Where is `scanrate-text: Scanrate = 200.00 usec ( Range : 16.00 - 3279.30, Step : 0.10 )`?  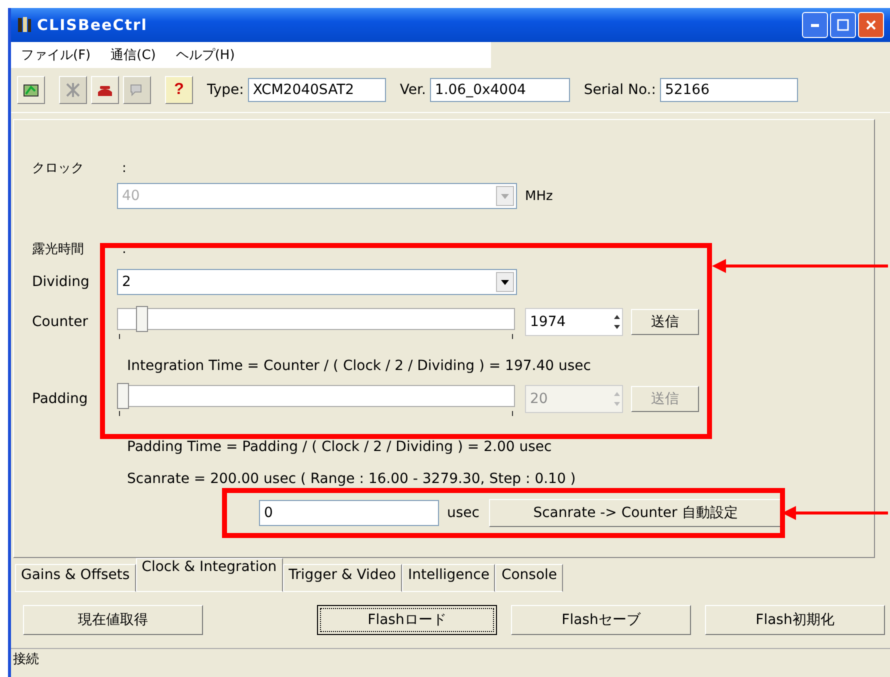 scanrate-text: Scanrate = 200.00 usec ( Range : 16.00 - 3279.30, Step : 0.10 ) is located at coordinates (351, 480).